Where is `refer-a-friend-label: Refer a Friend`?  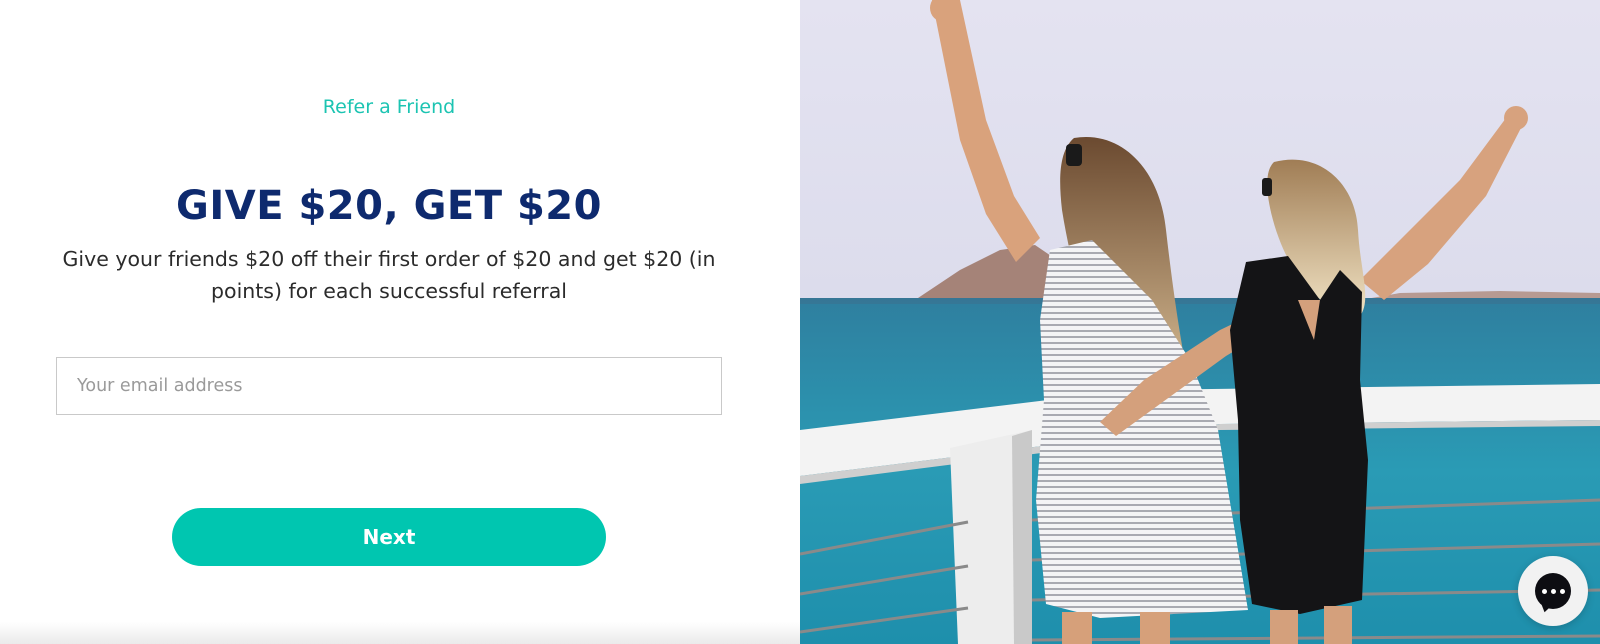
refer-a-friend-label: Refer a Friend is located at coordinates (389, 107).